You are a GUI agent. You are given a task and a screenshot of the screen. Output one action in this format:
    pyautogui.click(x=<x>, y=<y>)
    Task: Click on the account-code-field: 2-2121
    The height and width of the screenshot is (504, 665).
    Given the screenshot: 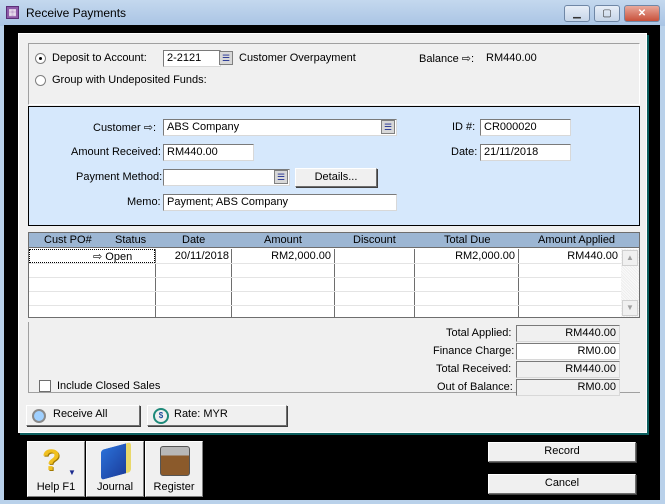 What is the action you would take?
    pyautogui.click(x=192, y=58)
    